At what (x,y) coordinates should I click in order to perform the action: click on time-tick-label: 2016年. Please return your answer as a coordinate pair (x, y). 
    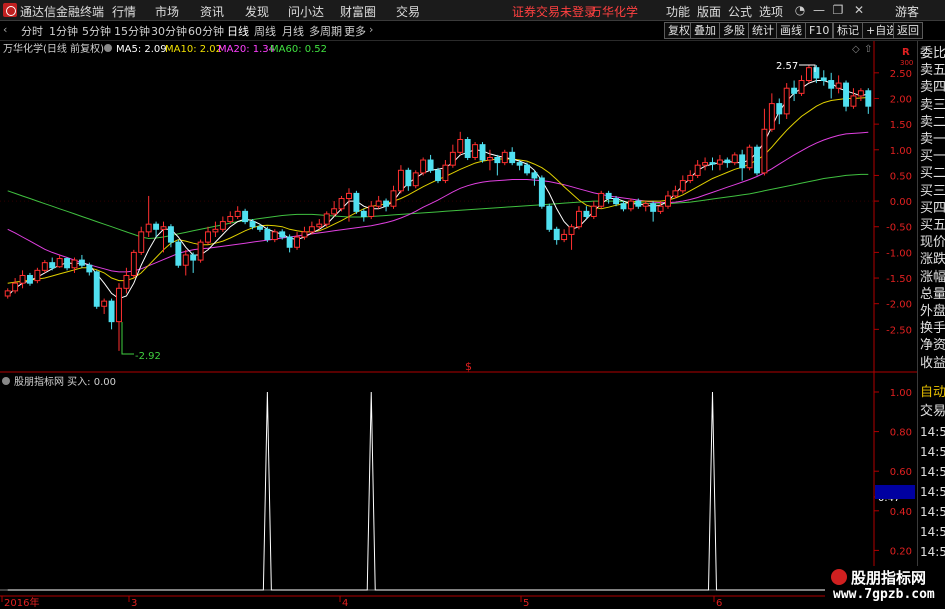
    Looking at the image, I should click on (21, 602).